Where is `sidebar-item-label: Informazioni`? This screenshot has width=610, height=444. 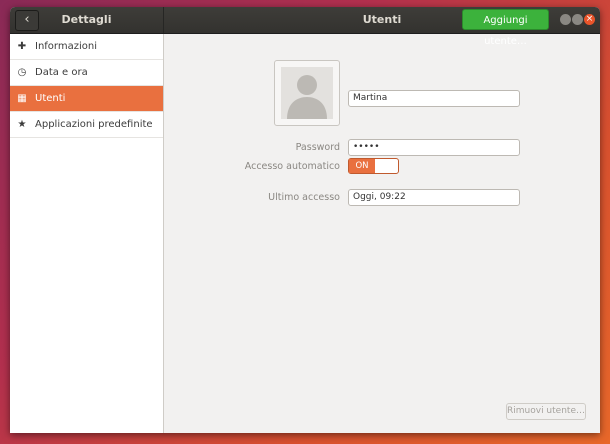
sidebar-item-label: Informazioni is located at coordinates (66, 46).